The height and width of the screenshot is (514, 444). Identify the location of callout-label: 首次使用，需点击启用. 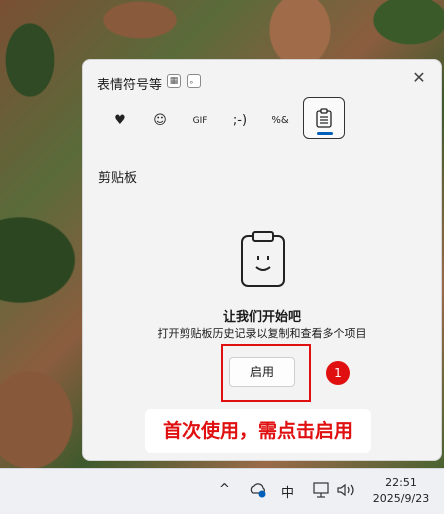
(258, 431).